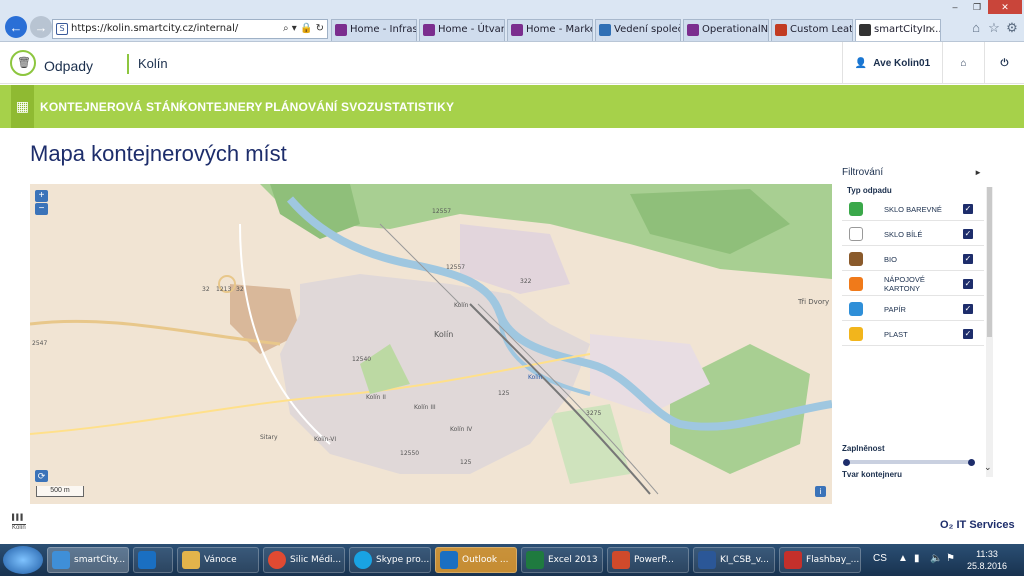  Describe the element at coordinates (909, 462) in the screenshot. I see `fill-level-slider` at that location.